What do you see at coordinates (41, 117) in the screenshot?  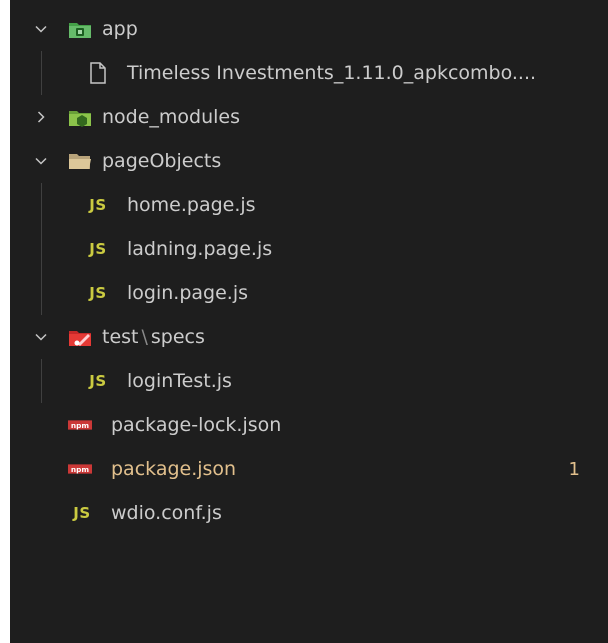 I see `chevron-right-icon` at bounding box center [41, 117].